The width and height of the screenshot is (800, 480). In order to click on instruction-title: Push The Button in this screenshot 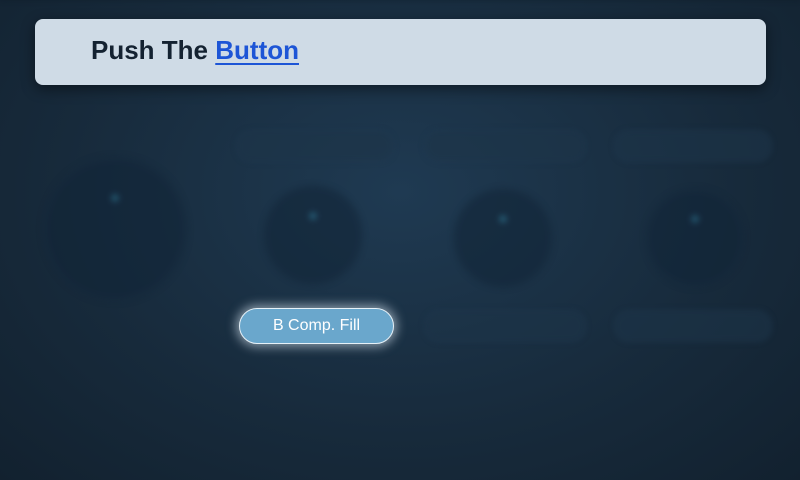, I will do `click(195, 50)`.